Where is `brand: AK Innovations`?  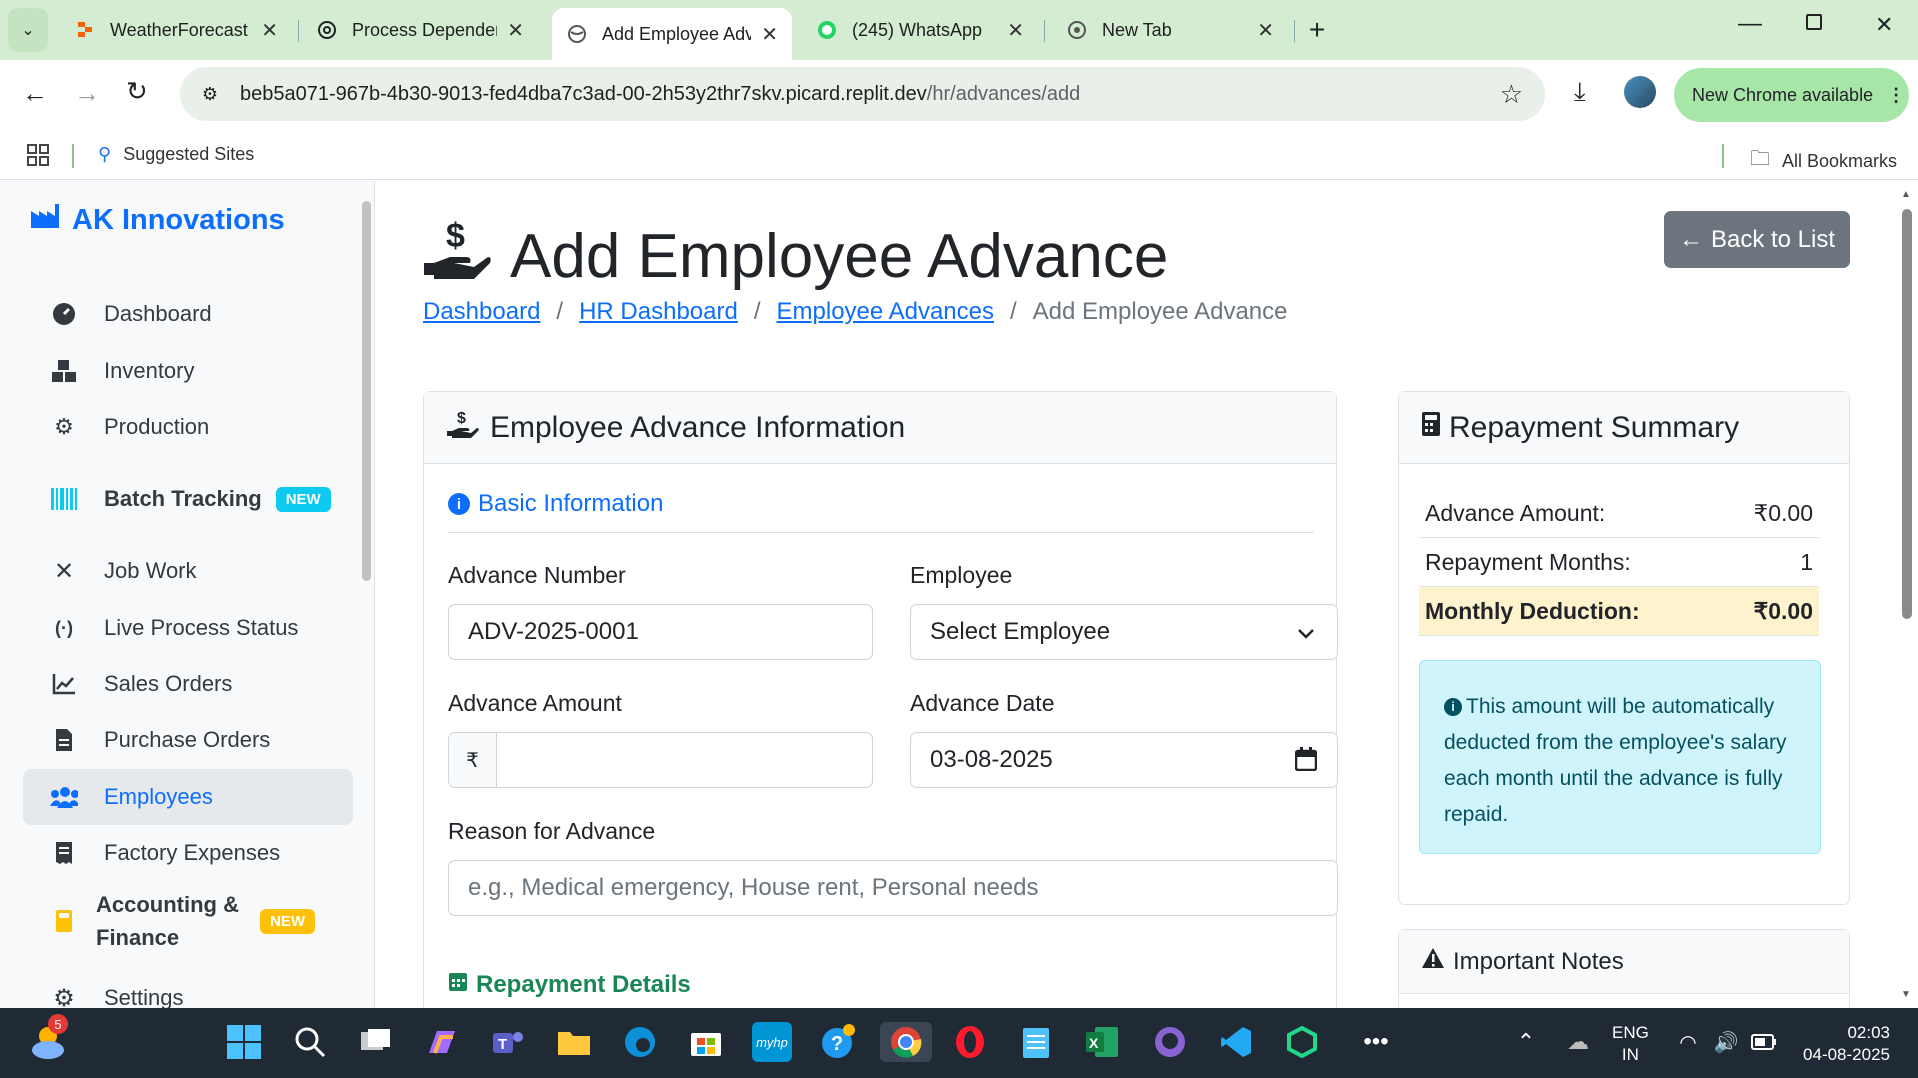
brand: AK Innovations is located at coordinates (157, 220).